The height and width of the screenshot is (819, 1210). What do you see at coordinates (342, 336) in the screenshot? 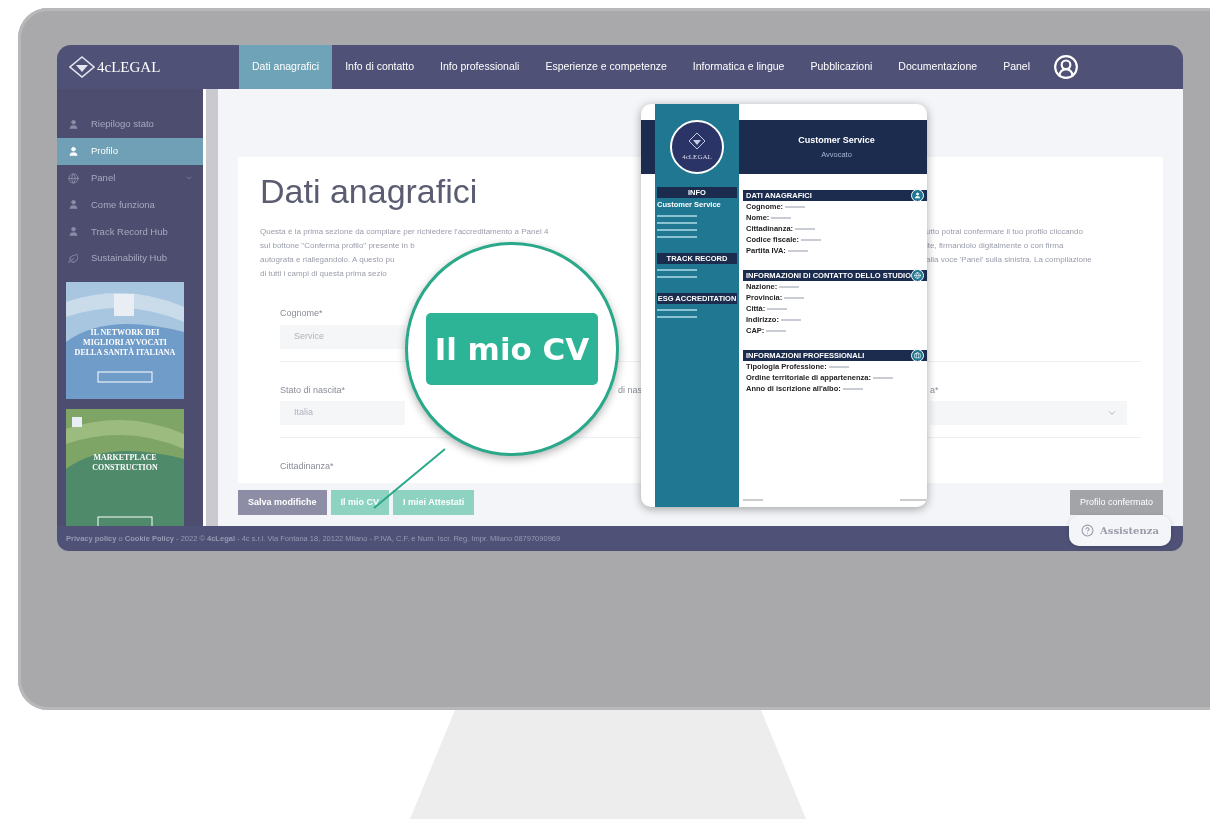
I see `input-field: Service` at bounding box center [342, 336].